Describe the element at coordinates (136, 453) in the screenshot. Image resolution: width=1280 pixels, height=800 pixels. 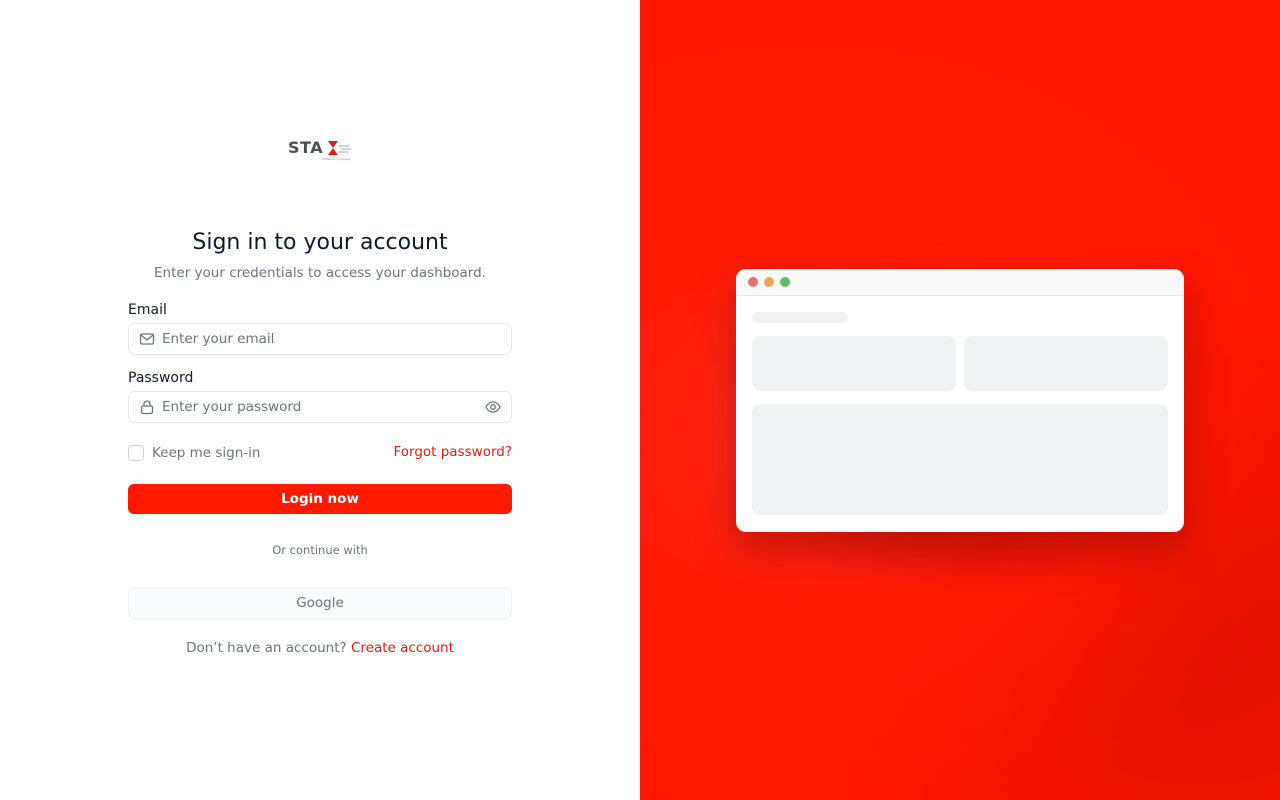
I see `remember-checkbox` at that location.